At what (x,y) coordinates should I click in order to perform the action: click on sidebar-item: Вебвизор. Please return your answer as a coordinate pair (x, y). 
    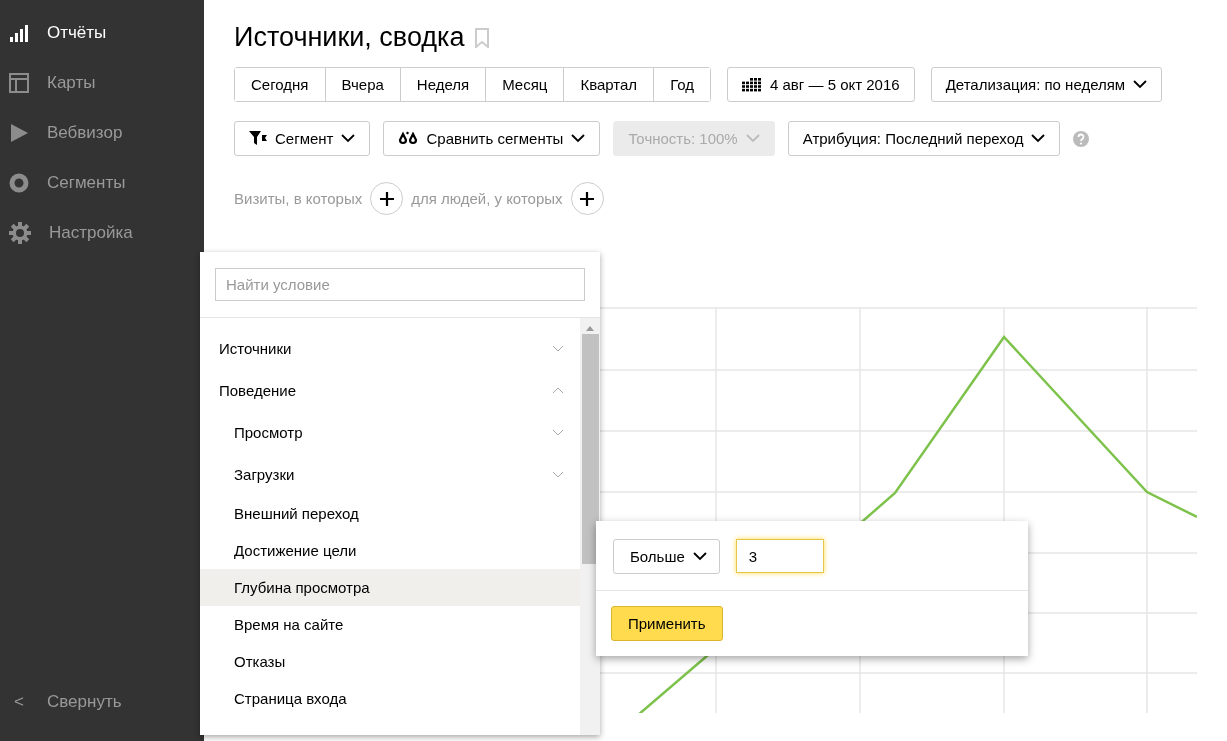
    Looking at the image, I should click on (102, 133).